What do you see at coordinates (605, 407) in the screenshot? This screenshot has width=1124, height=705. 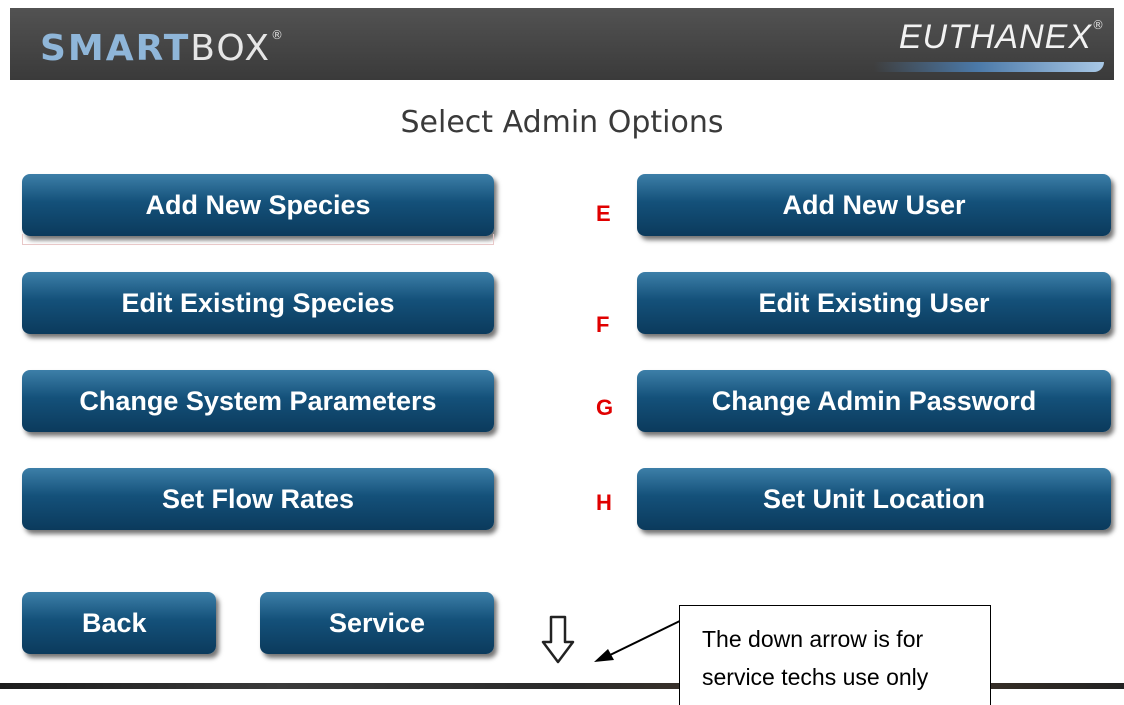 I see `marker-g: G` at bounding box center [605, 407].